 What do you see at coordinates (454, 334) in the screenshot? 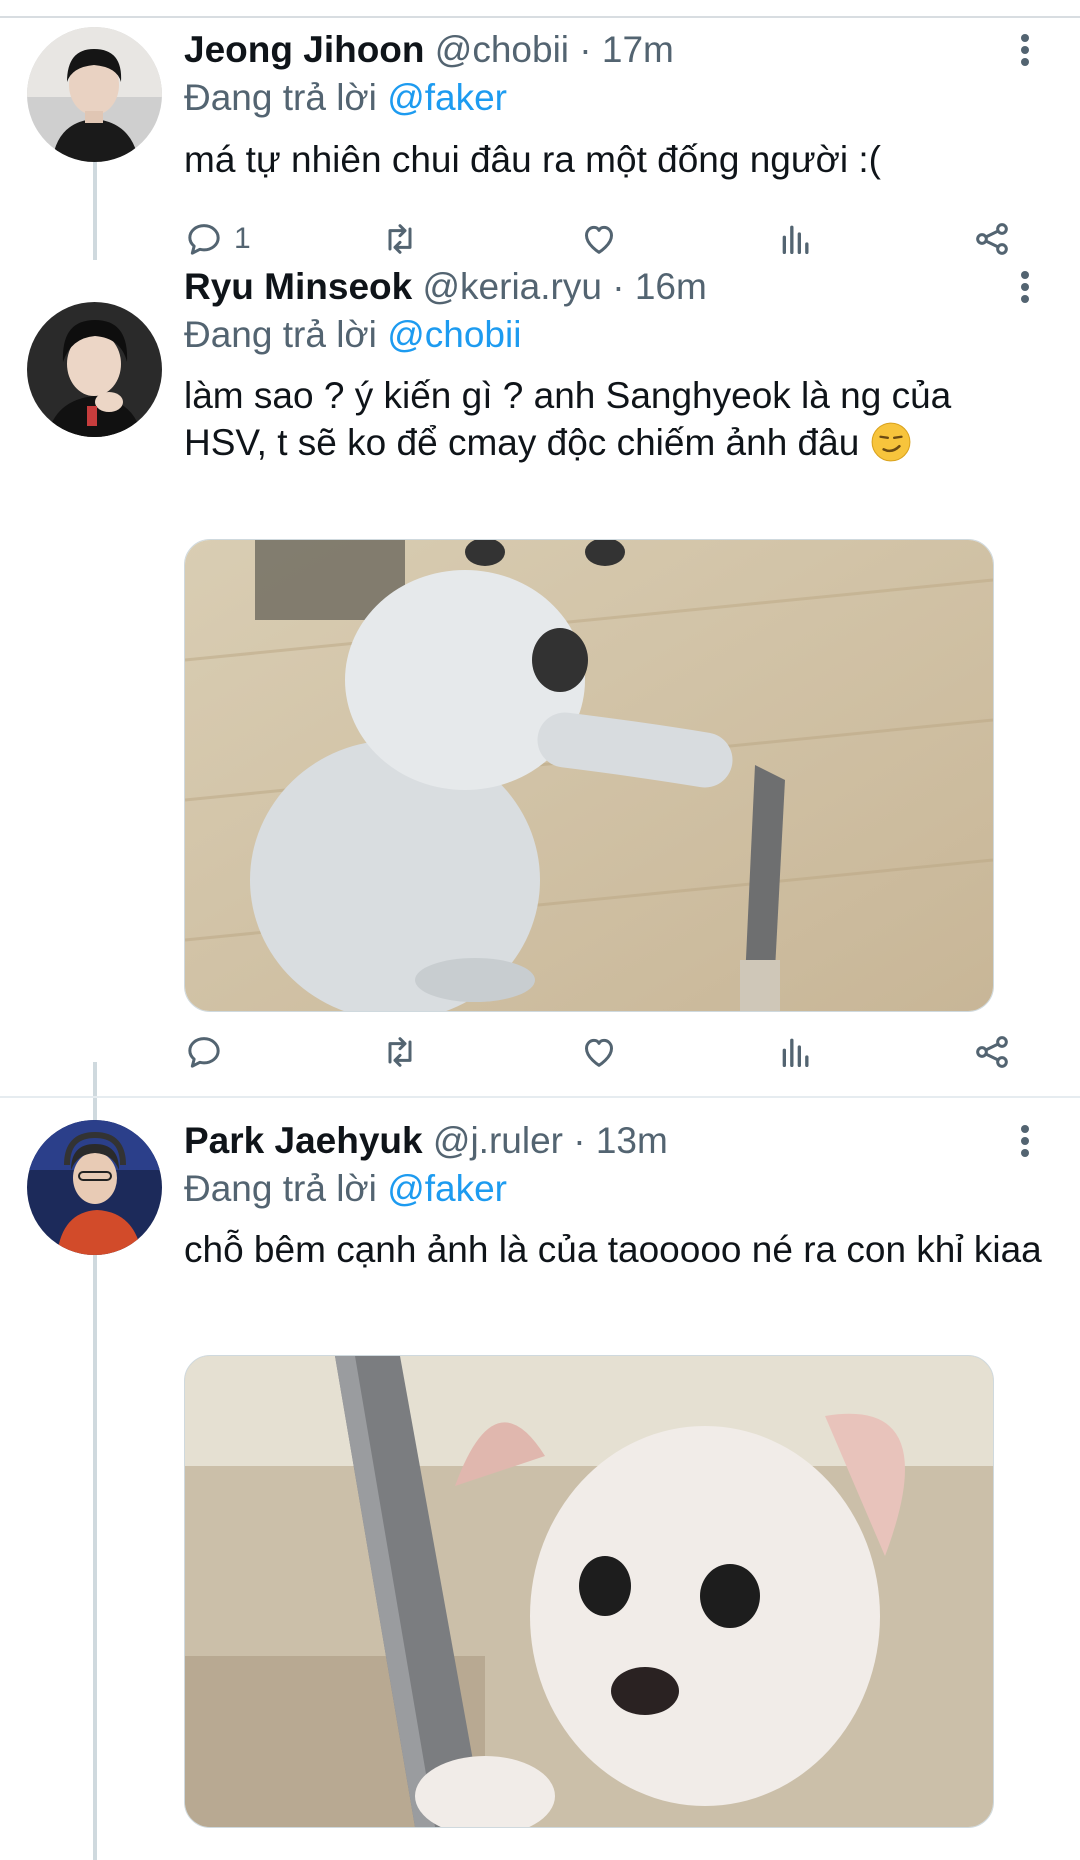
I see `mention-link: @chobii` at bounding box center [454, 334].